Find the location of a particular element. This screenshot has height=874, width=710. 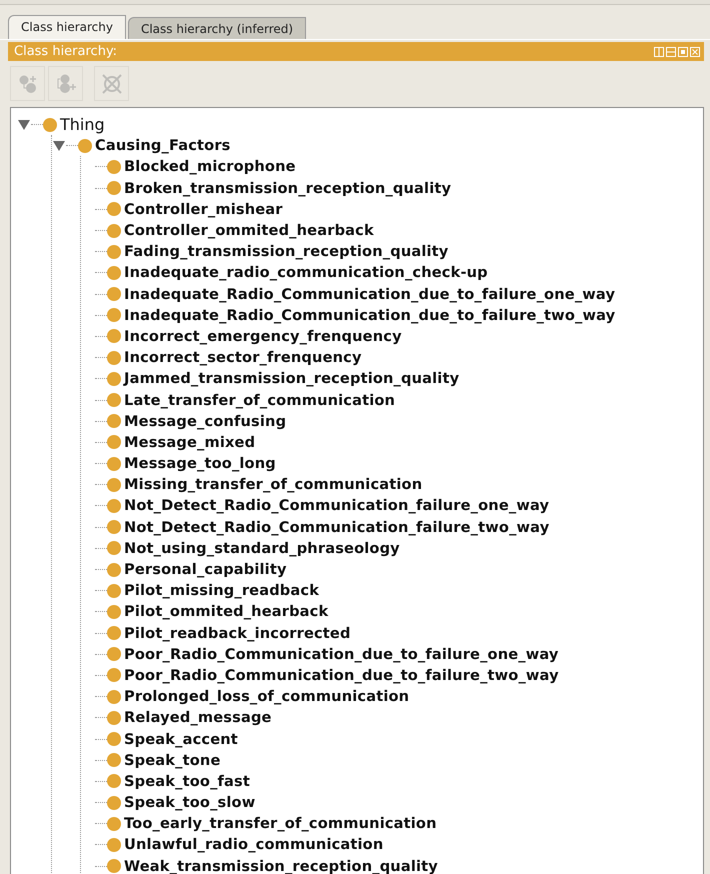

maximize-icon is located at coordinates (683, 51).